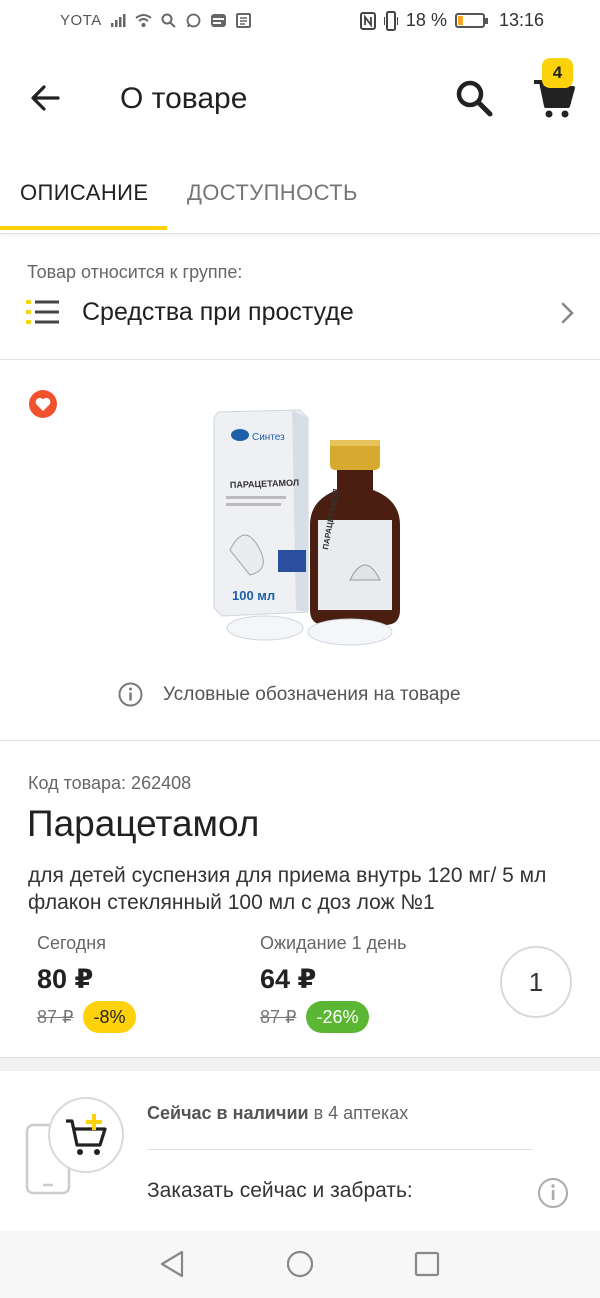  Describe the element at coordinates (71, 943) in the screenshot. I see `price-label: Сегодня` at that location.